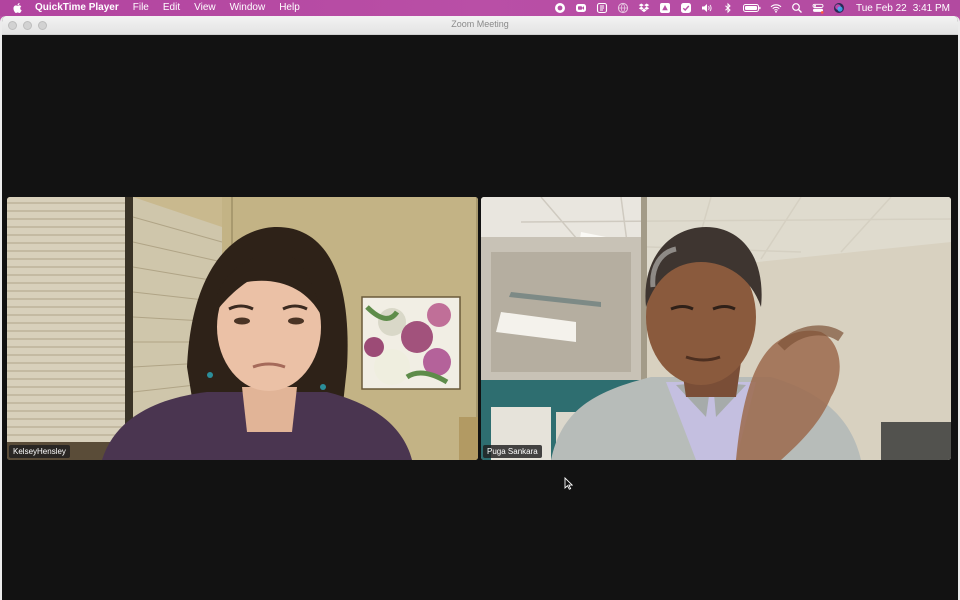 Image resolution: width=960 pixels, height=600 pixels. Describe the element at coordinates (512, 451) in the screenshot. I see `participant-name-label: Puga Sankara` at that location.